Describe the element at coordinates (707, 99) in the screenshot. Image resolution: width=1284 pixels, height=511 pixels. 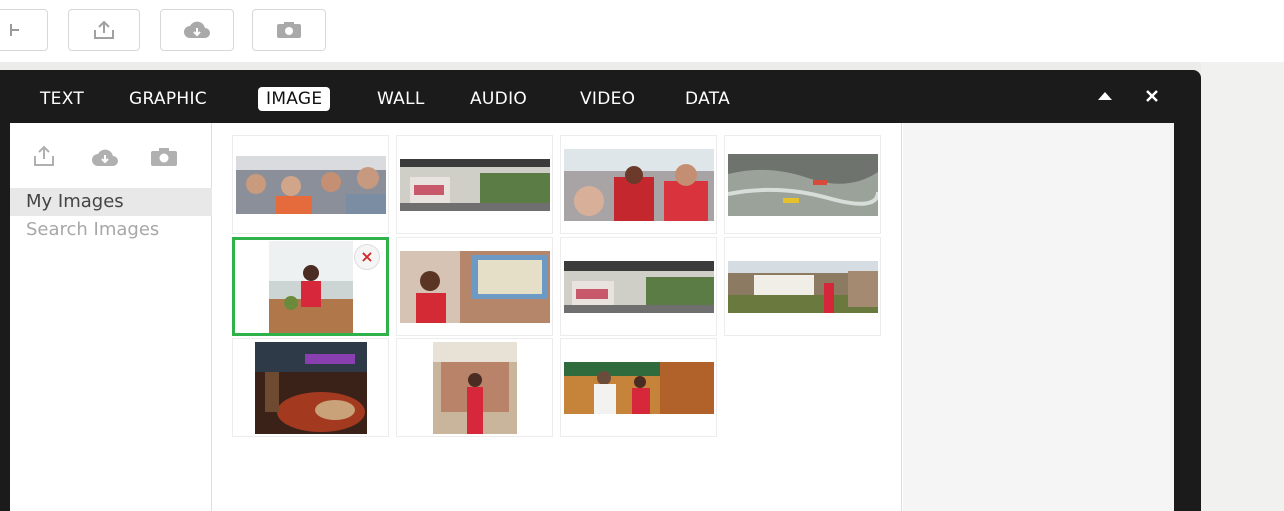
I see `tab-data: DATA` at that location.